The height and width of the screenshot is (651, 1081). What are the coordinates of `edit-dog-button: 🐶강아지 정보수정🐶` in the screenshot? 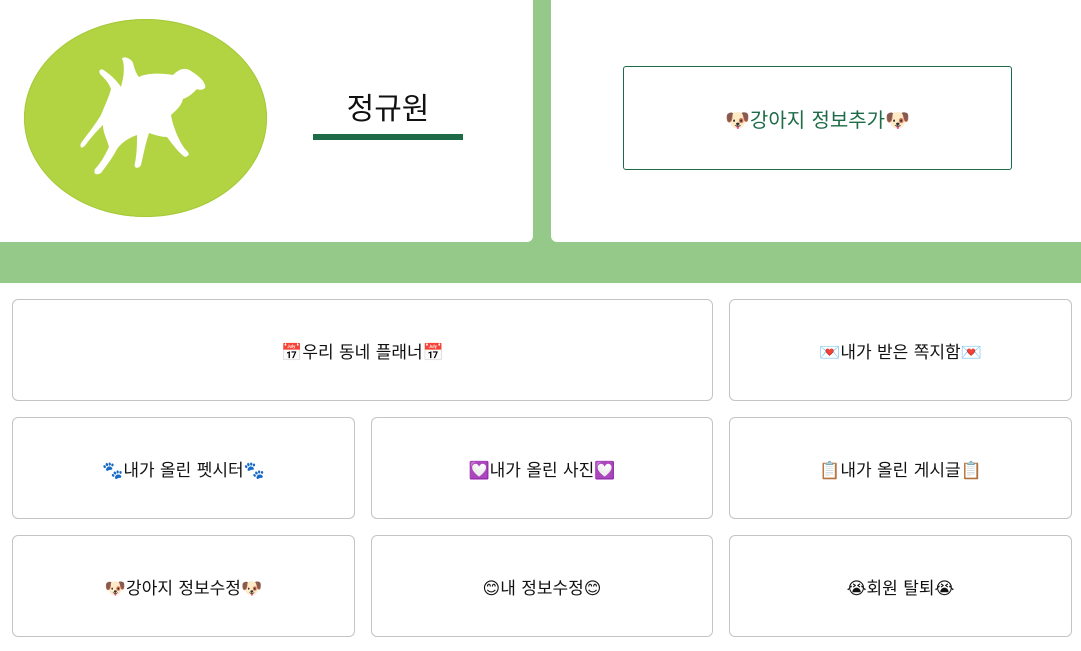 It's located at (183, 586).